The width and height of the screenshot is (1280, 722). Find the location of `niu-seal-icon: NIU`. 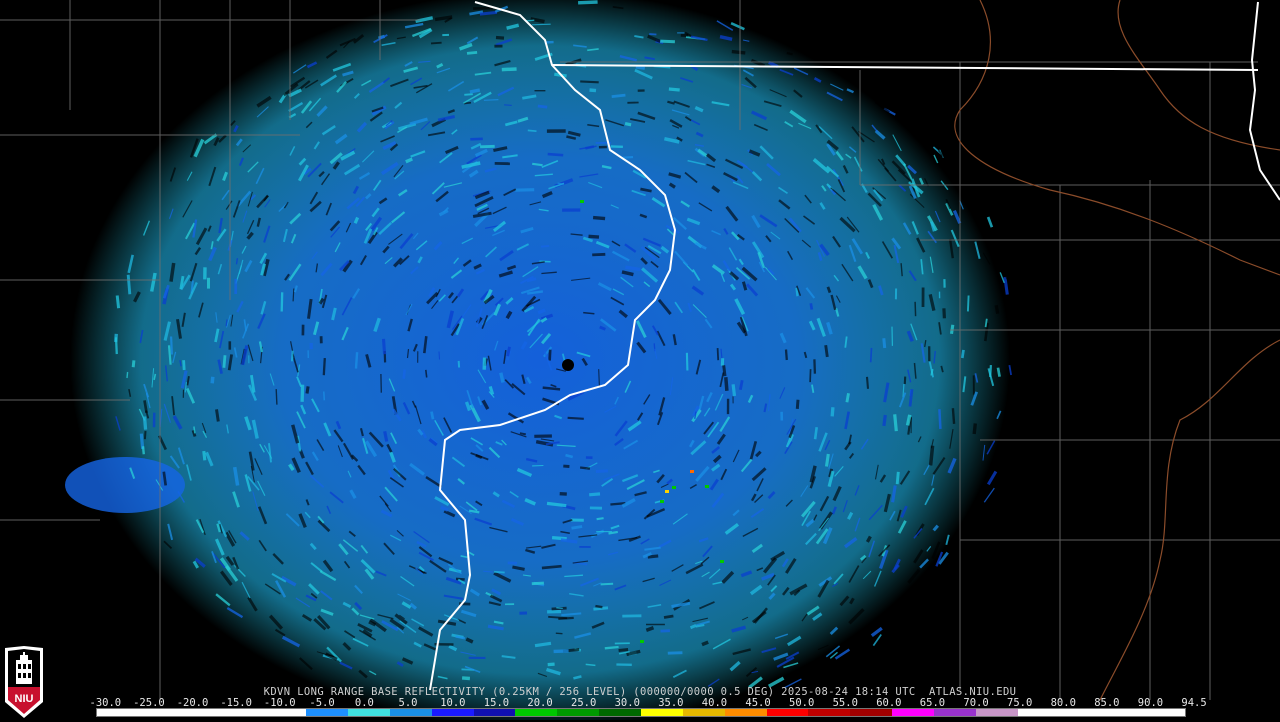

niu-seal-icon: NIU is located at coordinates (24, 682).